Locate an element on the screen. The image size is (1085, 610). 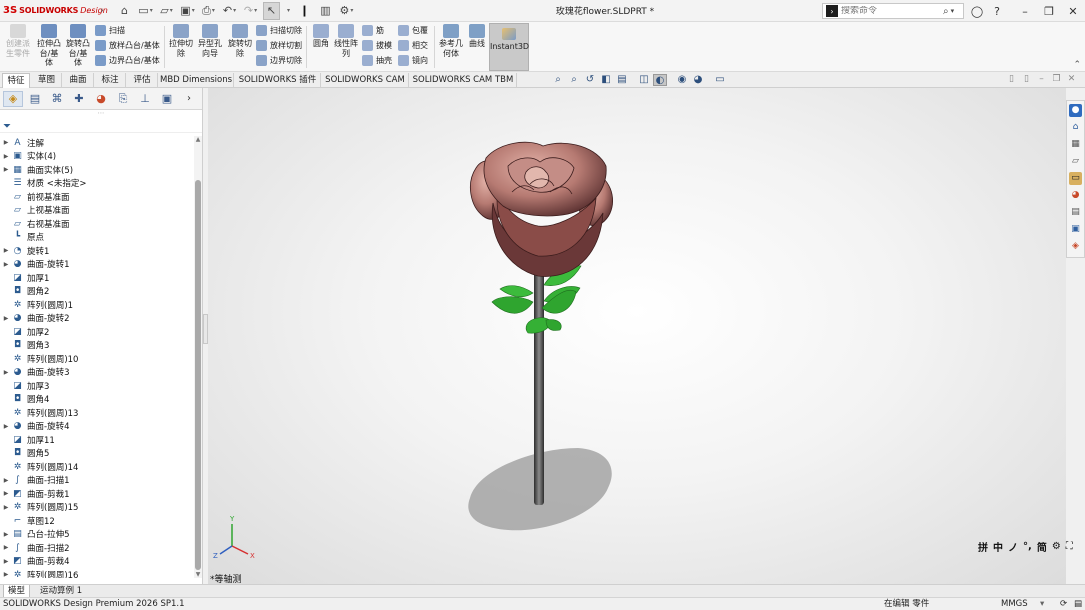
tab-solidworks-addins: SOLIDWORKS 插件 is located at coordinates (278, 80).